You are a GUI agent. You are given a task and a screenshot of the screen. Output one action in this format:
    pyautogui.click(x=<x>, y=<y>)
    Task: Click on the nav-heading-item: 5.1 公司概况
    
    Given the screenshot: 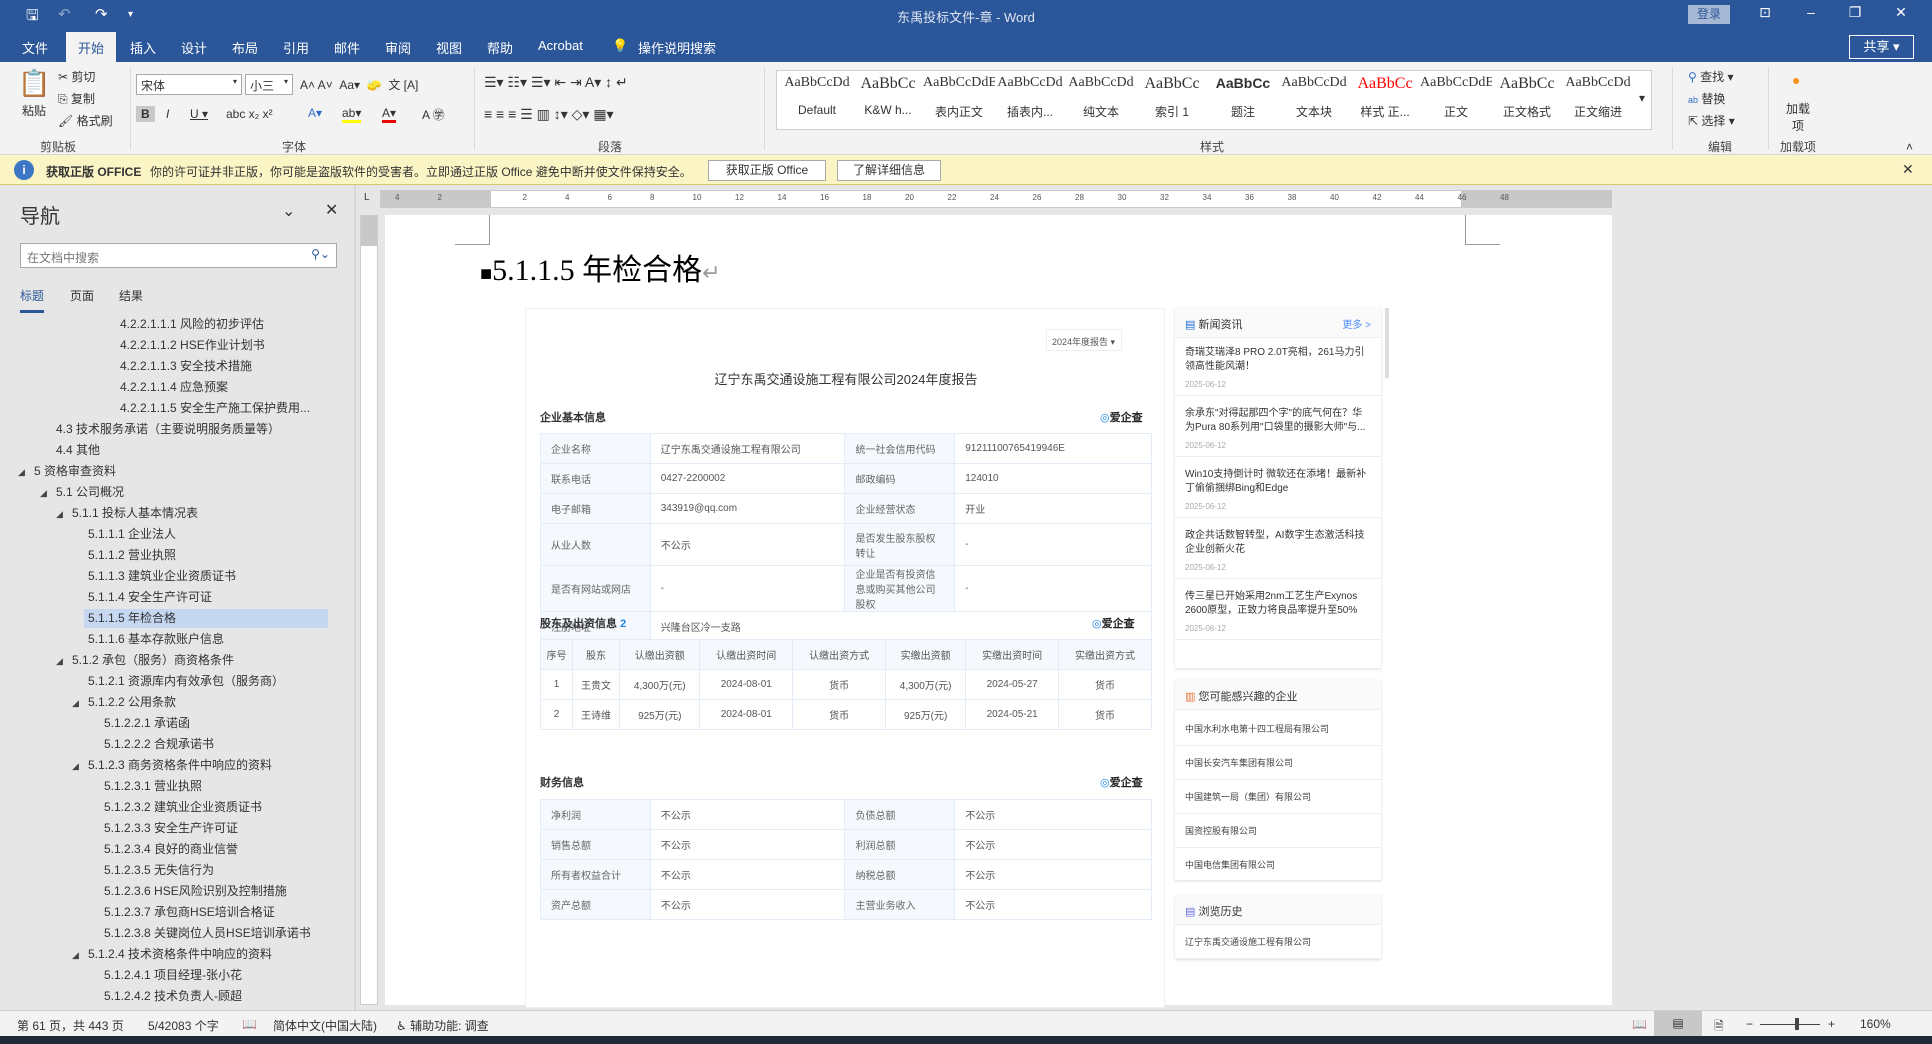 What is the action you would take?
    pyautogui.click(x=88, y=492)
    